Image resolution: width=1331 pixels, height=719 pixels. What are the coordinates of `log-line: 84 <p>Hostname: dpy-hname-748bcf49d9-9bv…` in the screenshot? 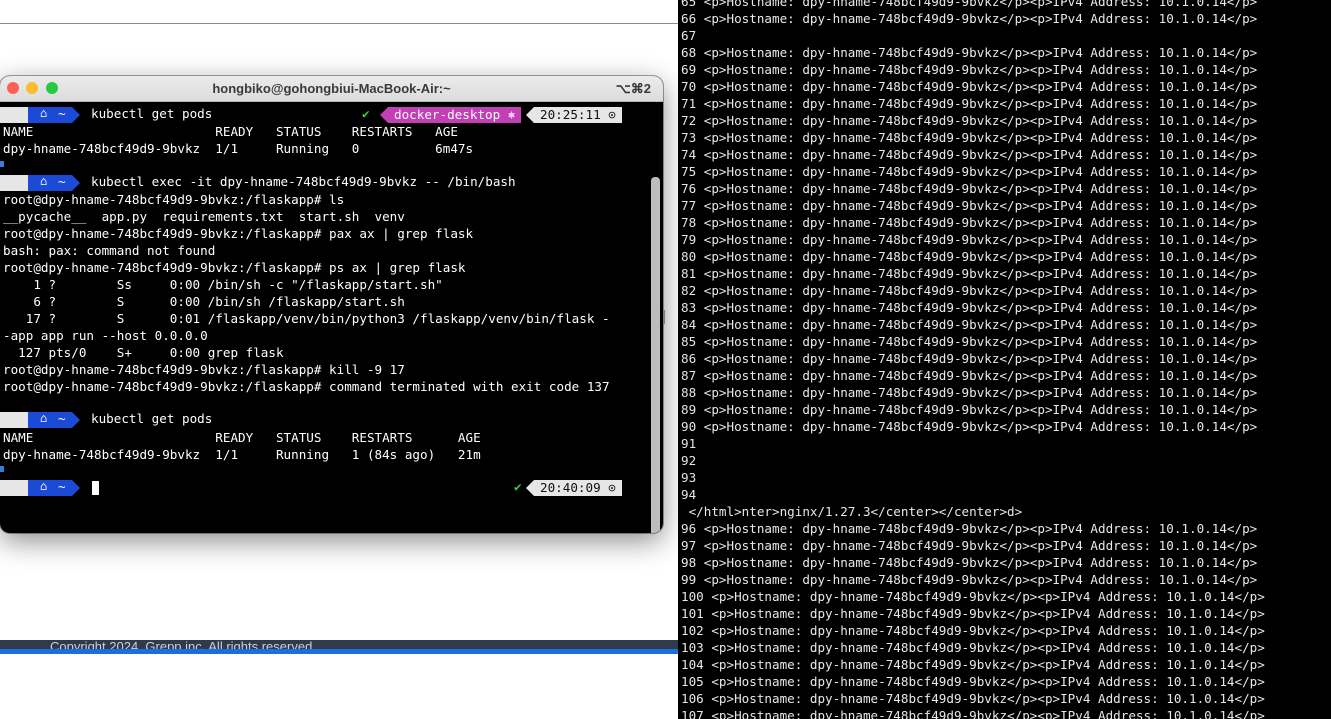 It's located at (969, 324).